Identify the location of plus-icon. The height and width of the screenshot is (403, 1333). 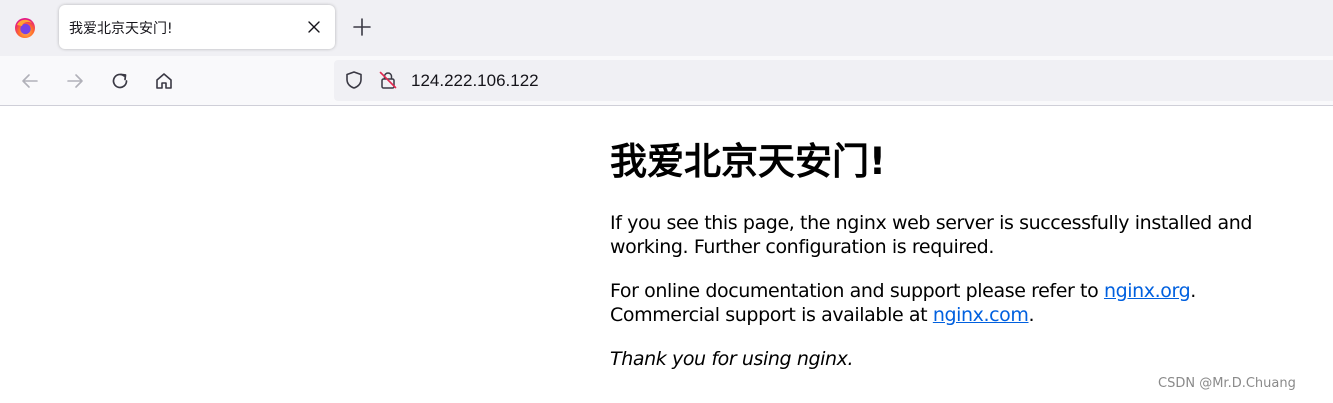
(362, 27).